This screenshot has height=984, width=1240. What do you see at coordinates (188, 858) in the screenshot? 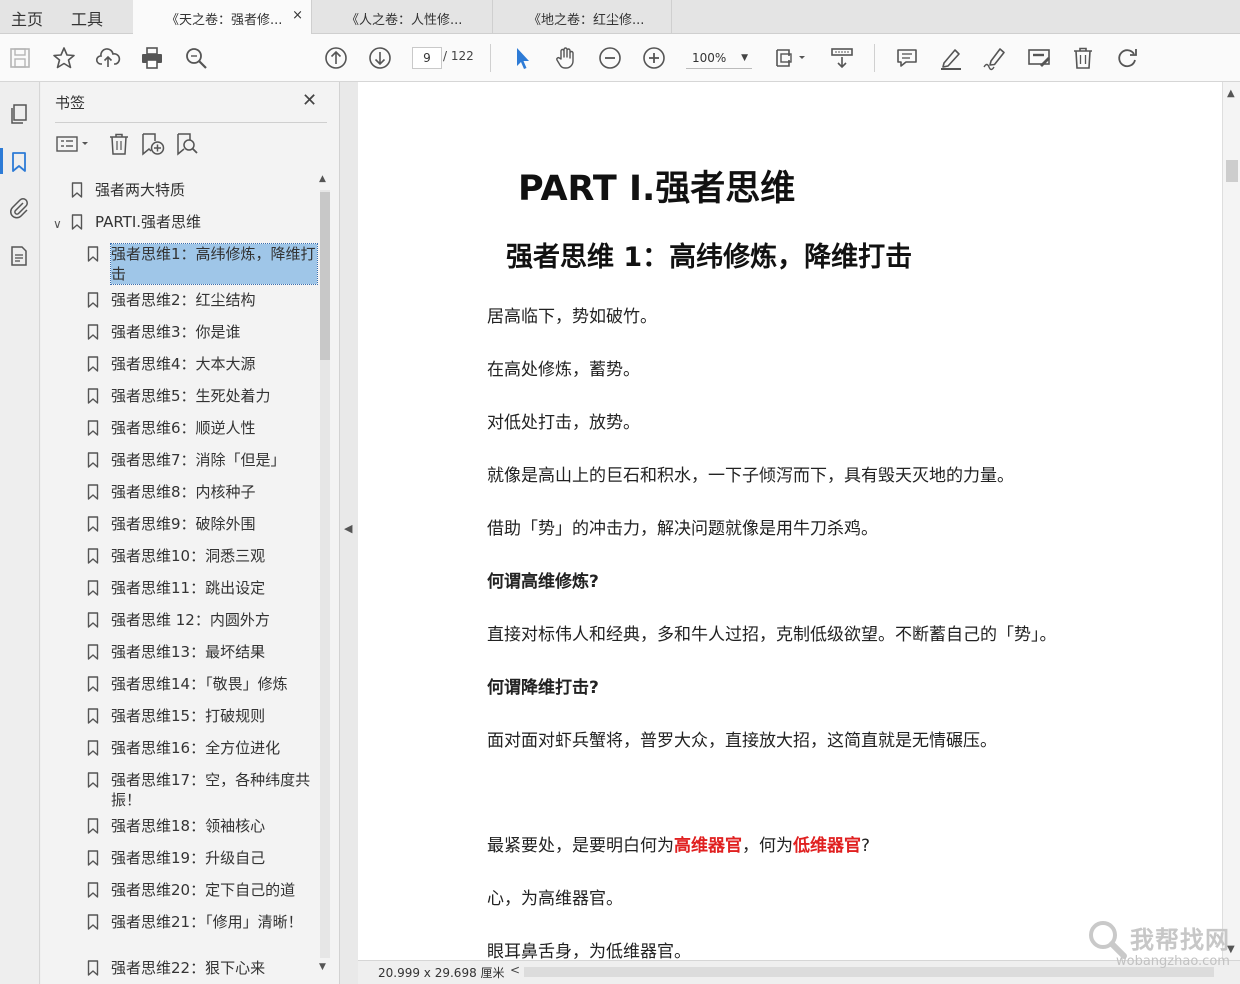
I see `bookmark-label: 强者思维19：升级自己` at bounding box center [188, 858].